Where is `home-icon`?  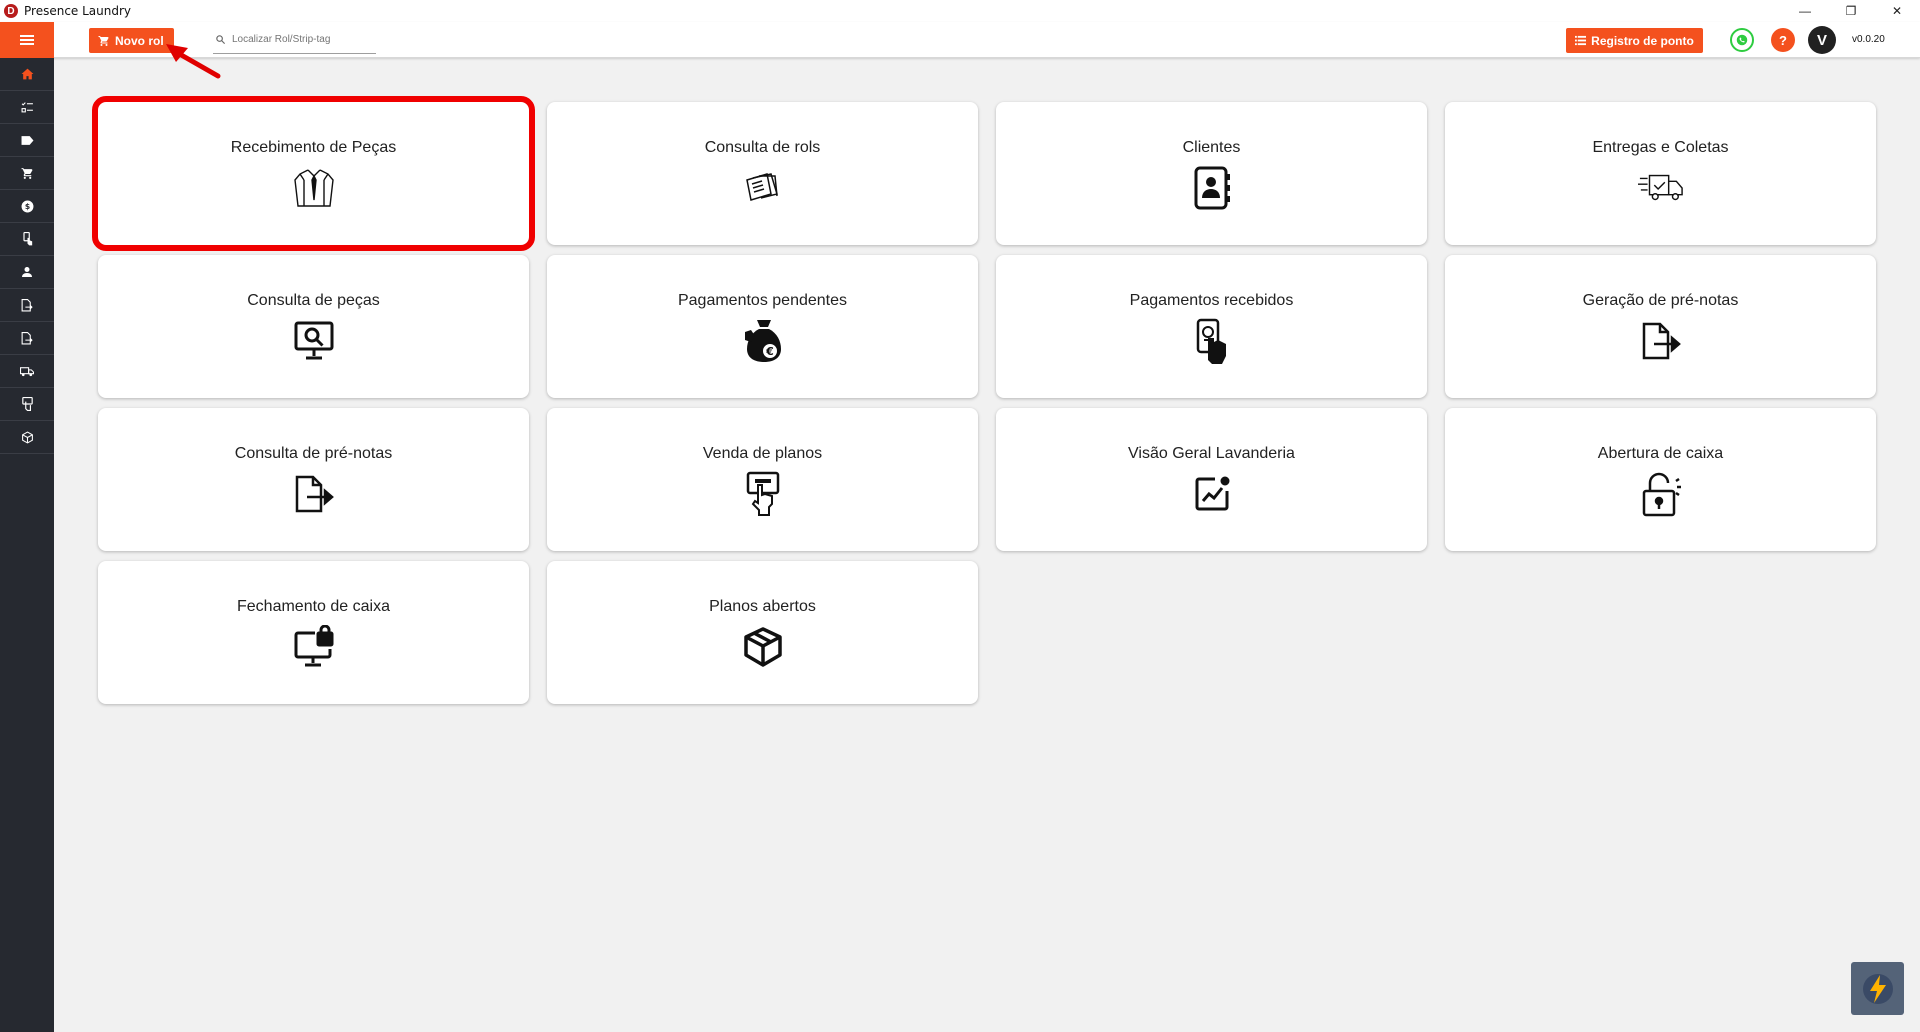
home-icon is located at coordinates (27, 74).